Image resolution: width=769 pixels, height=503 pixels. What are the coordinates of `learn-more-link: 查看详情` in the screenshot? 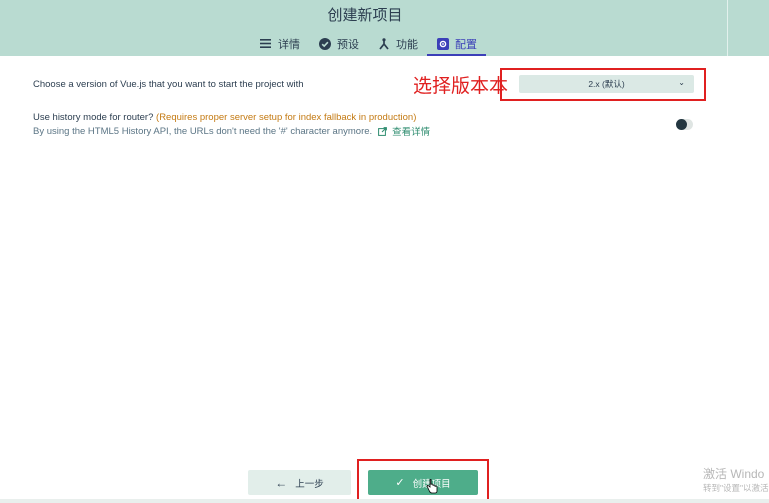 It's located at (404, 131).